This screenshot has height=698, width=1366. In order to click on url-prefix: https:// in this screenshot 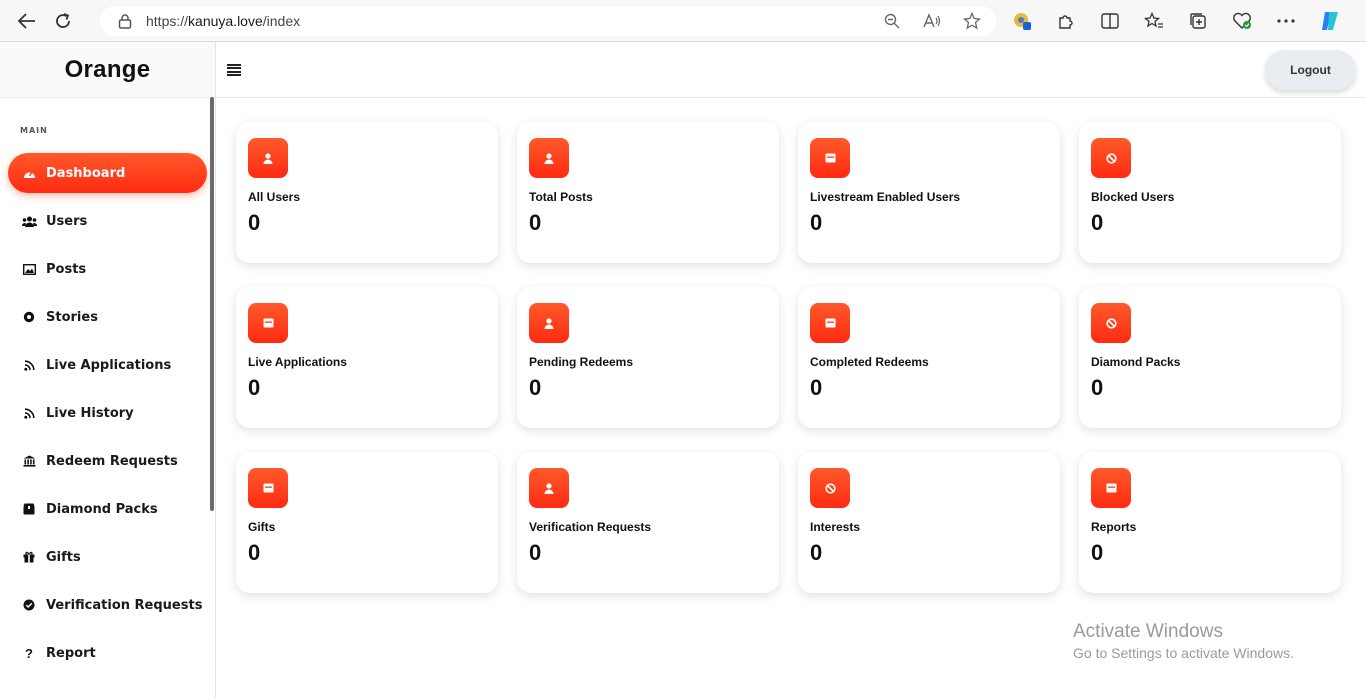, I will do `click(167, 21)`.